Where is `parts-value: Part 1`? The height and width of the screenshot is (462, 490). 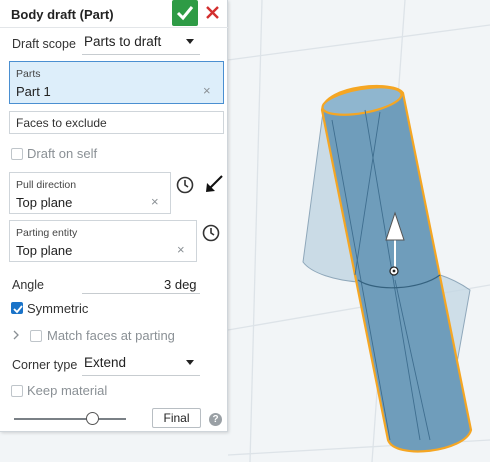
parts-value: Part 1 is located at coordinates (33, 91).